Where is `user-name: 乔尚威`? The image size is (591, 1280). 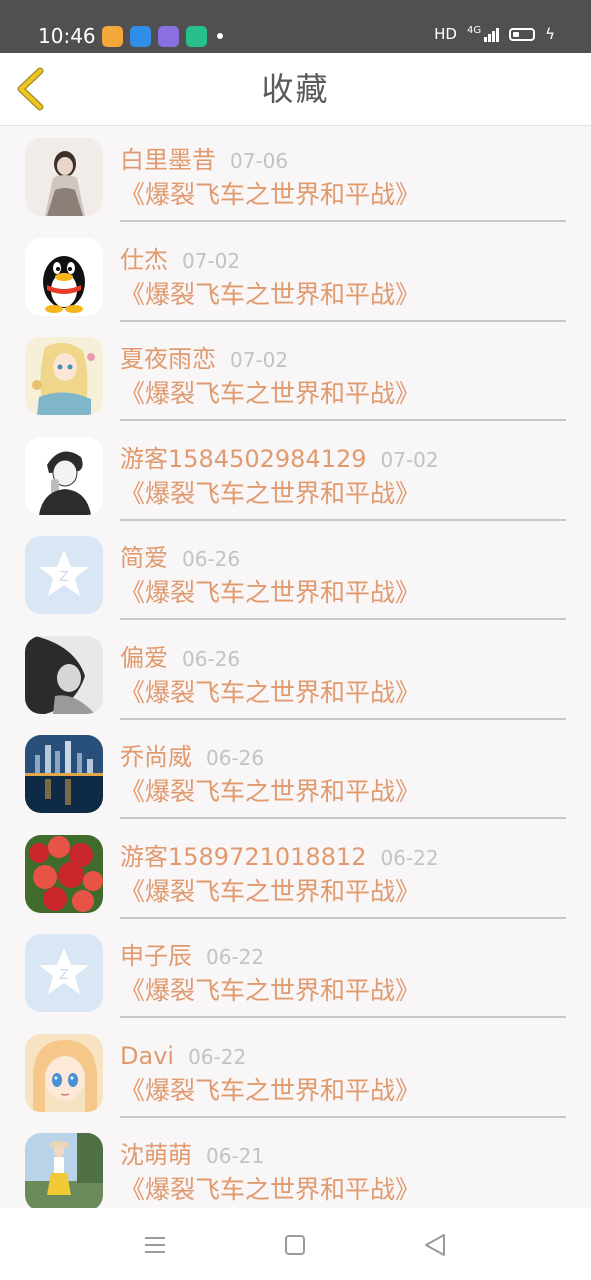
user-name: 乔尚威 is located at coordinates (156, 757).